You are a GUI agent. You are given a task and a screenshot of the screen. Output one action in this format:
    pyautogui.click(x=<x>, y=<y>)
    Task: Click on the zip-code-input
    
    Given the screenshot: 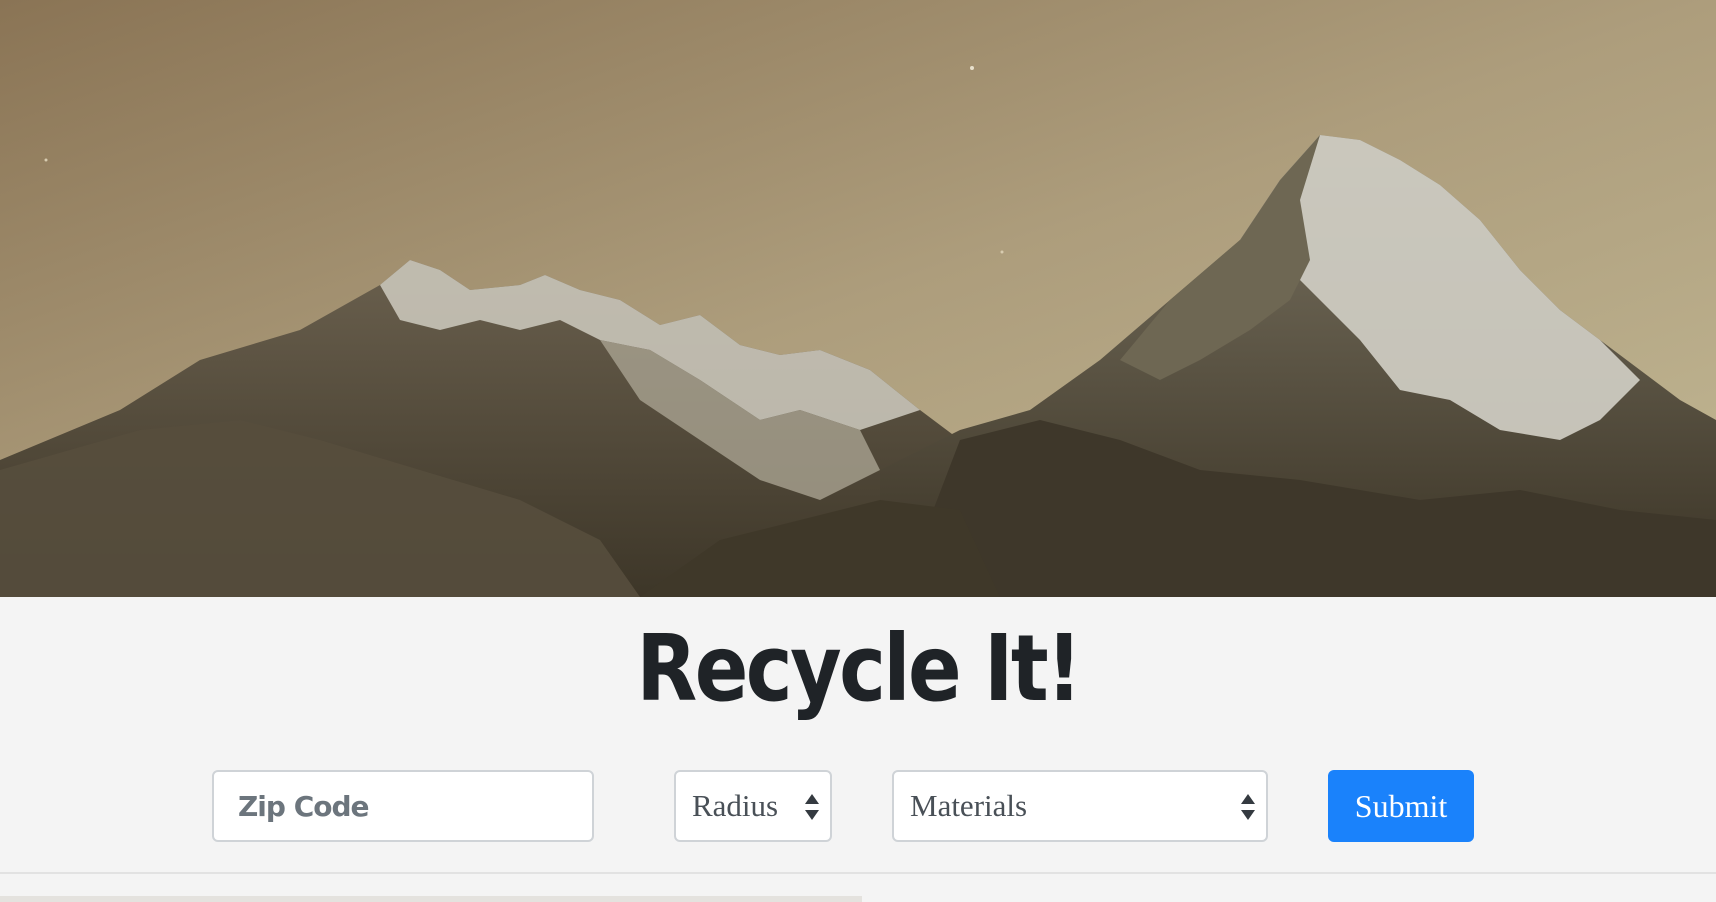 What is the action you would take?
    pyautogui.click(x=403, y=806)
    